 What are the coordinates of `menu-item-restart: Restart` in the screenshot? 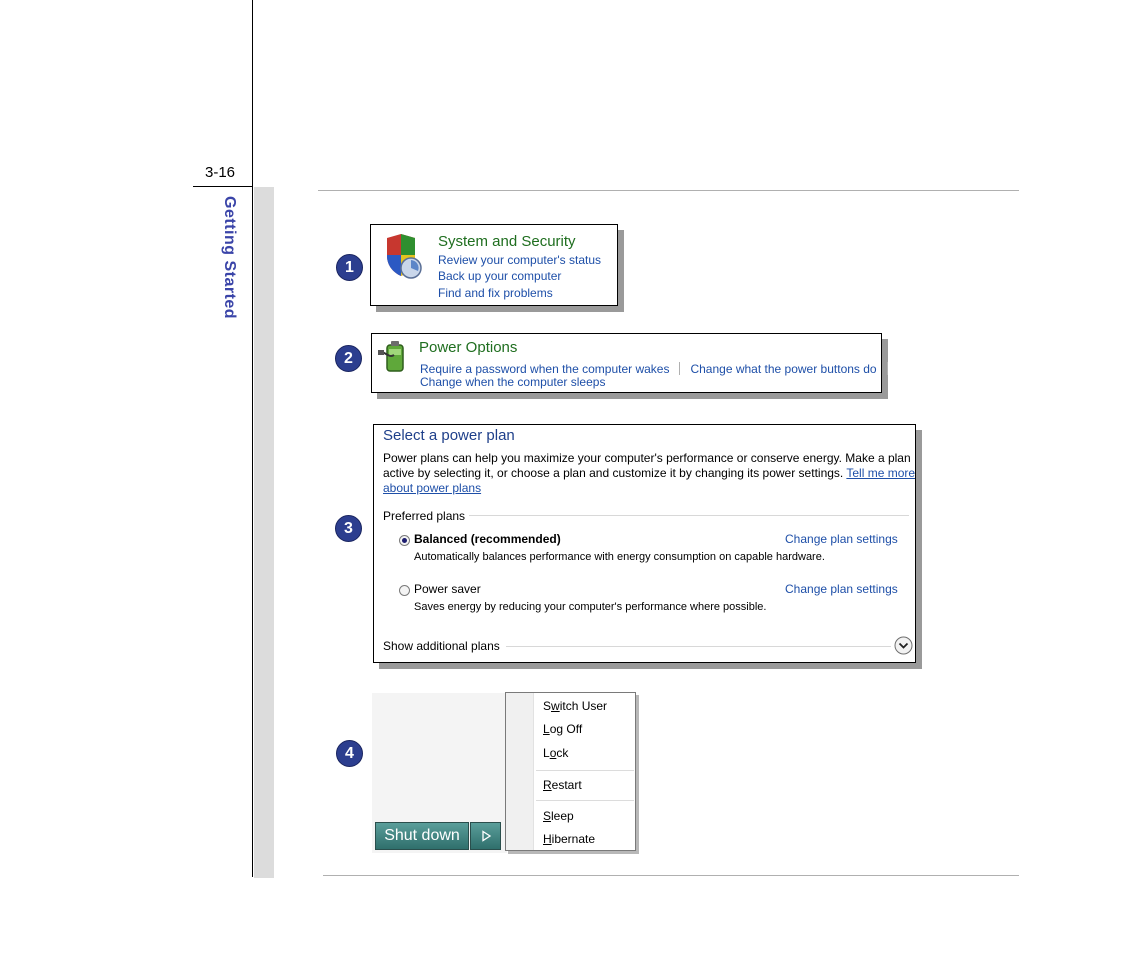 It's located at (562, 785).